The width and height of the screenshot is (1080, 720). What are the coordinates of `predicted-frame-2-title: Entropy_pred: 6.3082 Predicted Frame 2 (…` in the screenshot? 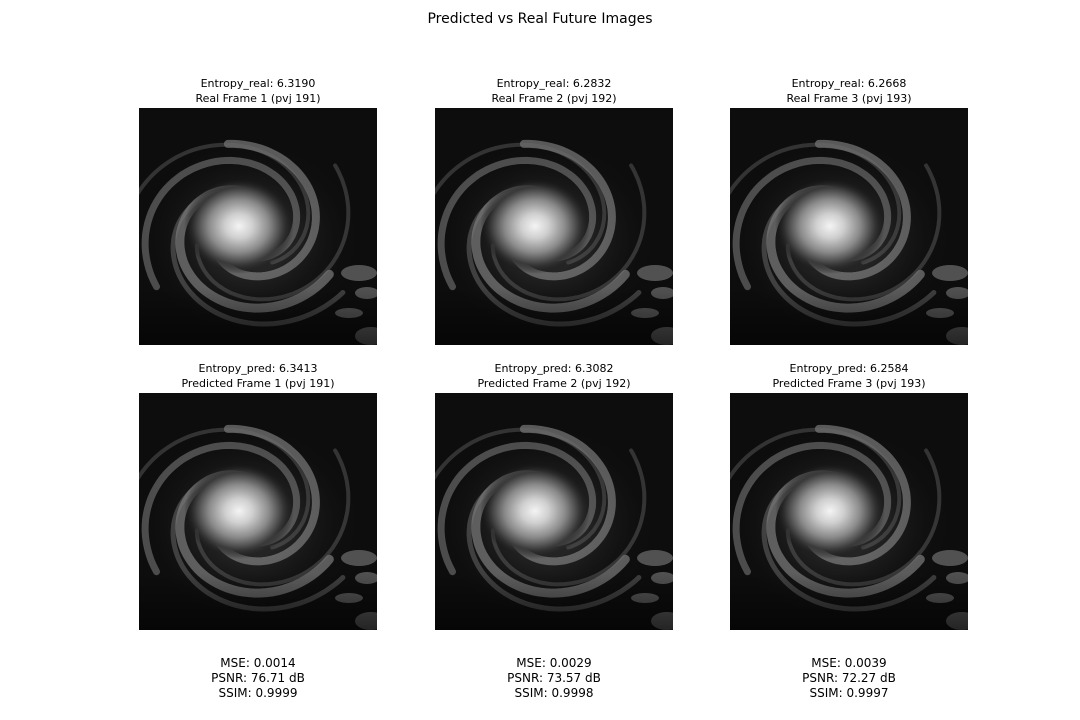 It's located at (554, 376).